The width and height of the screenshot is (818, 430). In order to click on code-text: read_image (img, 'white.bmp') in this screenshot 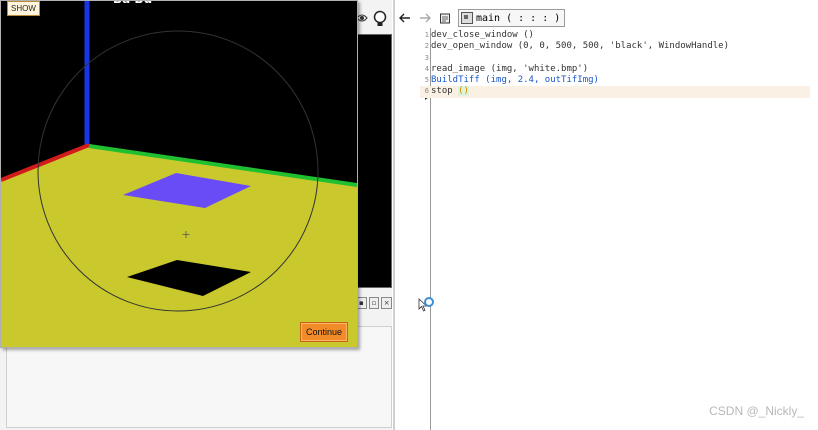, I will do `click(510, 68)`.